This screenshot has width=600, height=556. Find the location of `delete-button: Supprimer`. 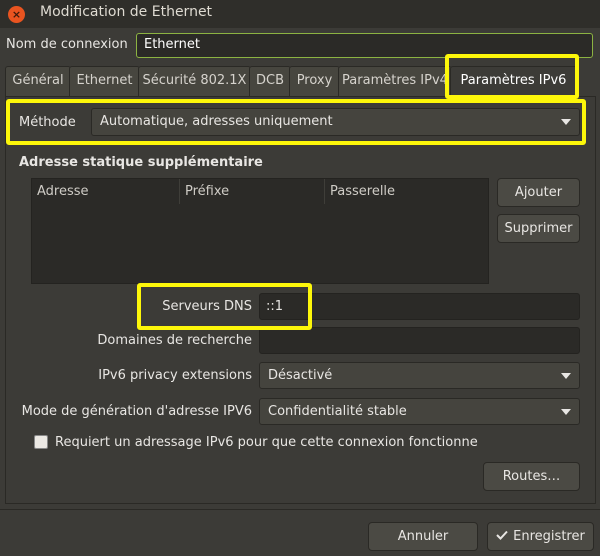

delete-button: Supprimer is located at coordinates (538, 228).